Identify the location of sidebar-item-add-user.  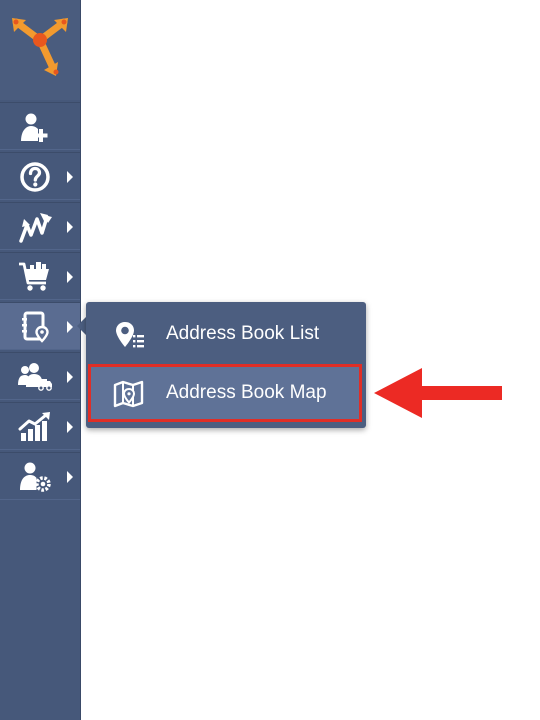
(40, 126).